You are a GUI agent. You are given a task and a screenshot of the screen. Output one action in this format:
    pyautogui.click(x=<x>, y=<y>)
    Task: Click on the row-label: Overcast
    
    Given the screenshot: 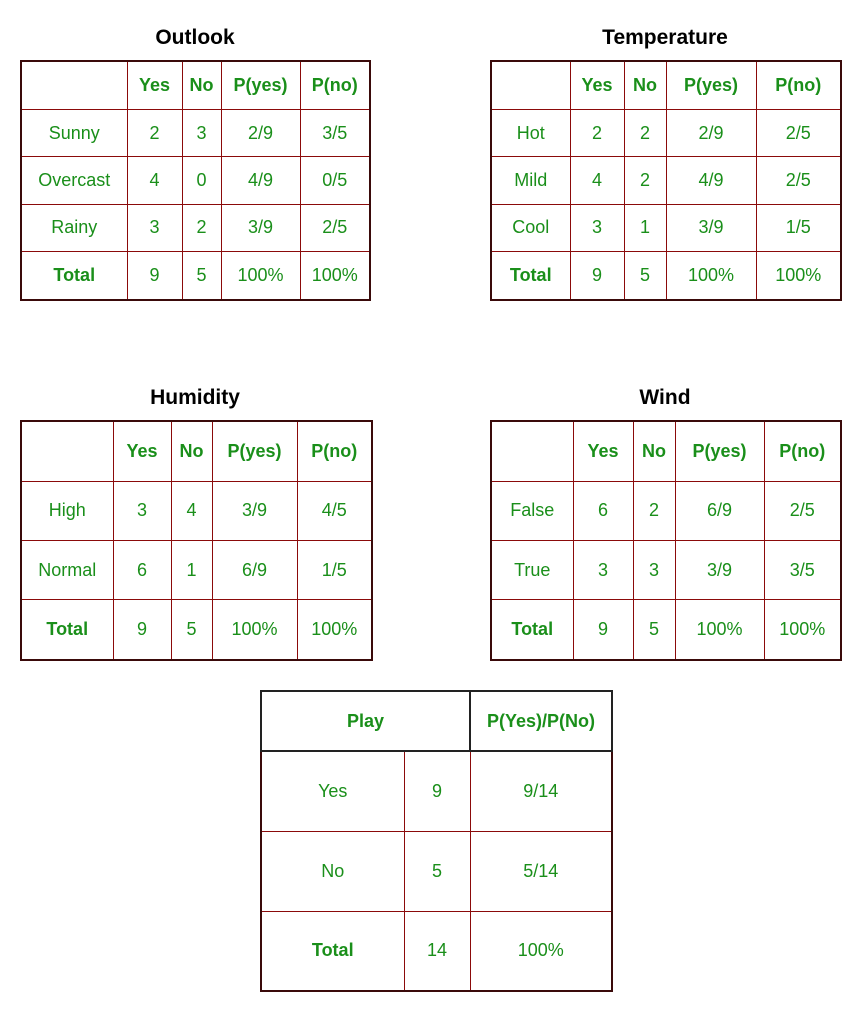 What is the action you would take?
    pyautogui.click(x=74, y=180)
    